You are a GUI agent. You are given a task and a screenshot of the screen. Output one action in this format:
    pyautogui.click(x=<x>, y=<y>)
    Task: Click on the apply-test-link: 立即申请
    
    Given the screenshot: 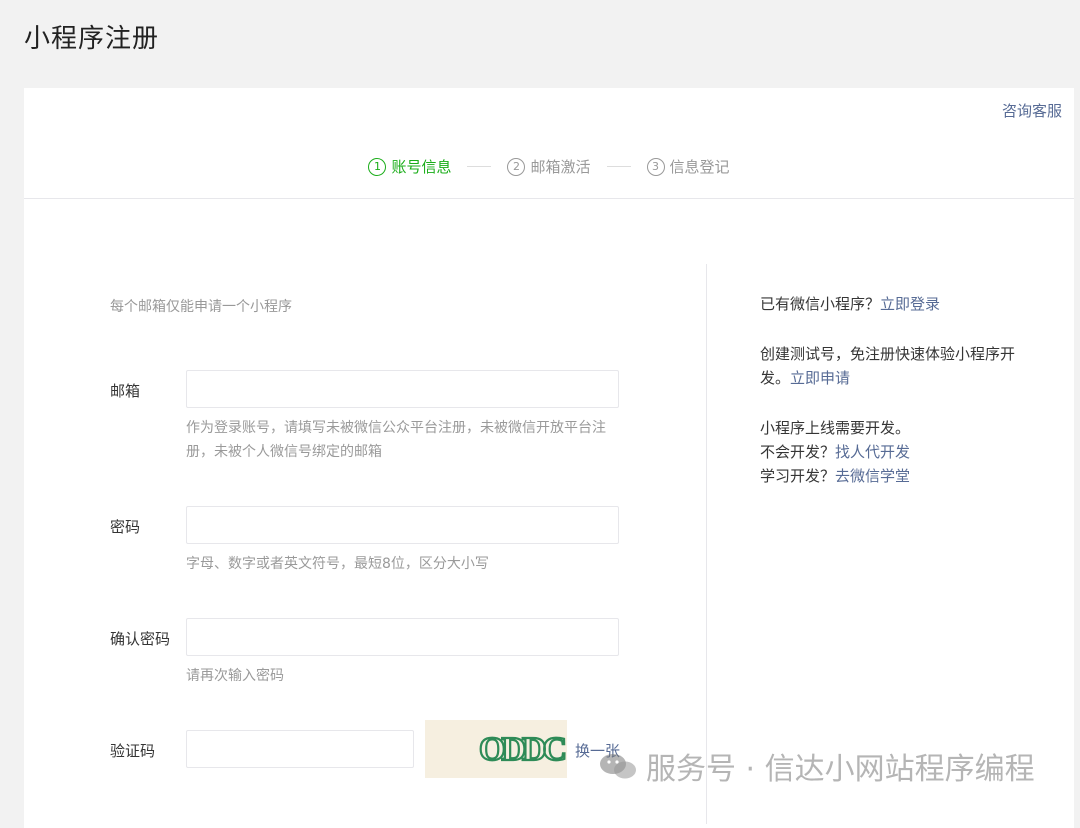 What is the action you would take?
    pyautogui.click(x=820, y=378)
    